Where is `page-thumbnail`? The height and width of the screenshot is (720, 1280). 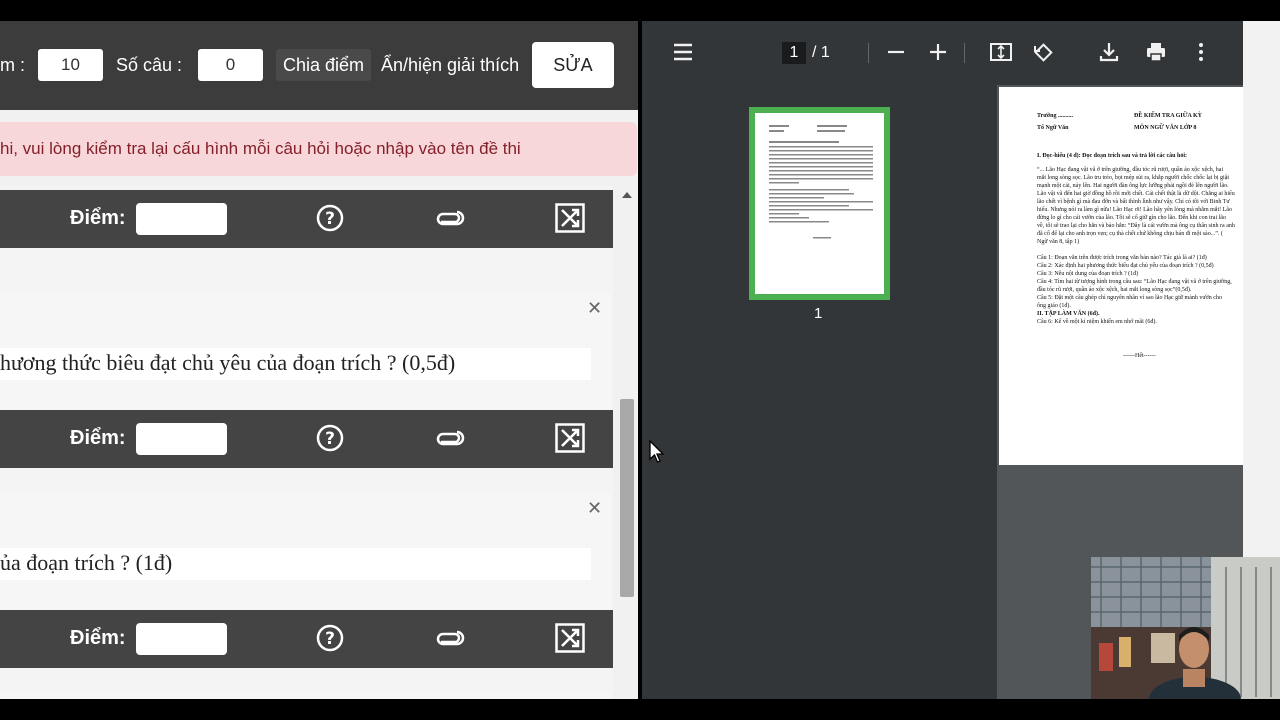
page-thumbnail is located at coordinates (819, 203).